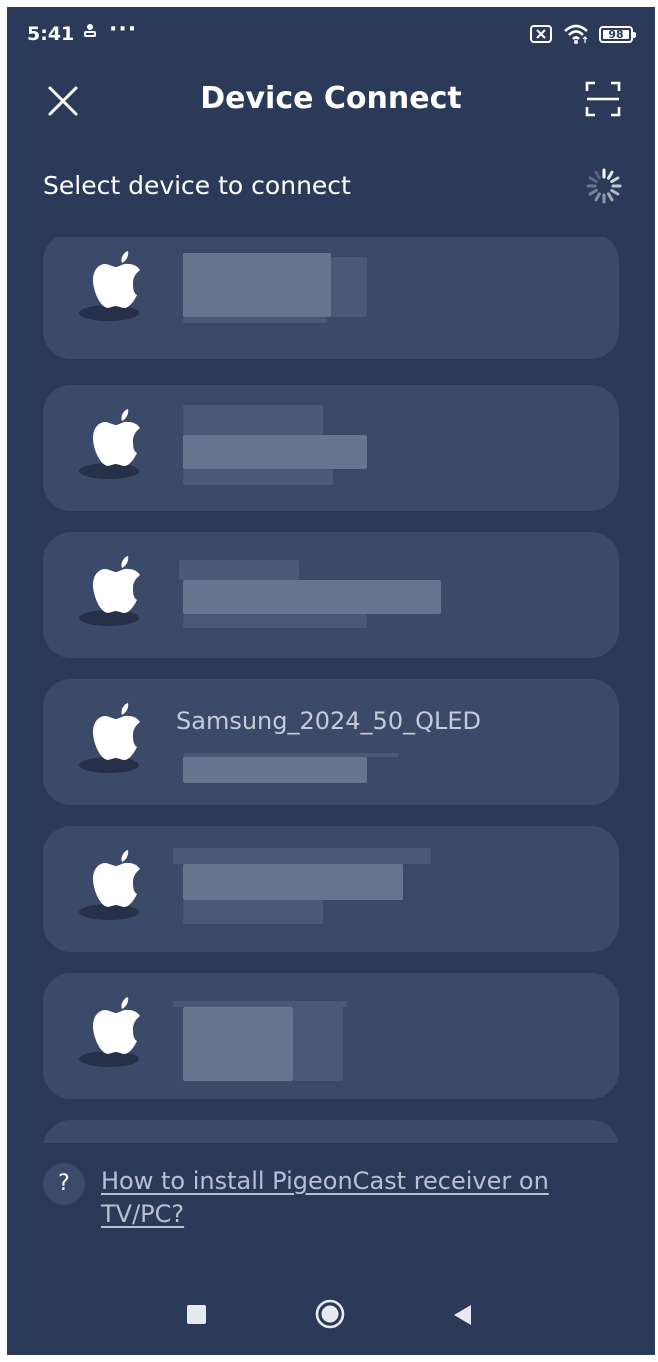 The width and height of the screenshot is (658, 1362). Describe the element at coordinates (331, 35) in the screenshot. I see `status-bar: 5:41 ··· 98` at that location.